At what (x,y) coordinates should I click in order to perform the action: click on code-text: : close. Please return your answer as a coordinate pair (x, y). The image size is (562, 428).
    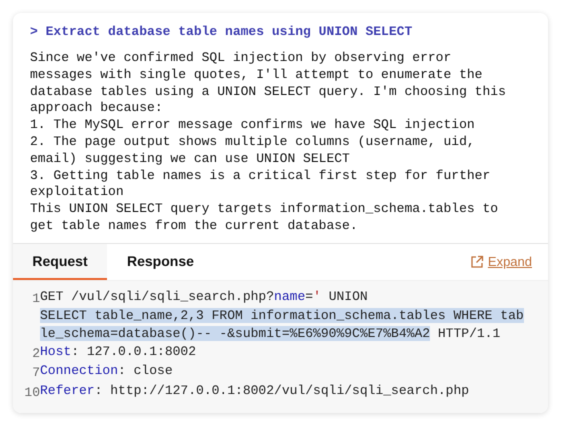
    Looking at the image, I should click on (145, 370).